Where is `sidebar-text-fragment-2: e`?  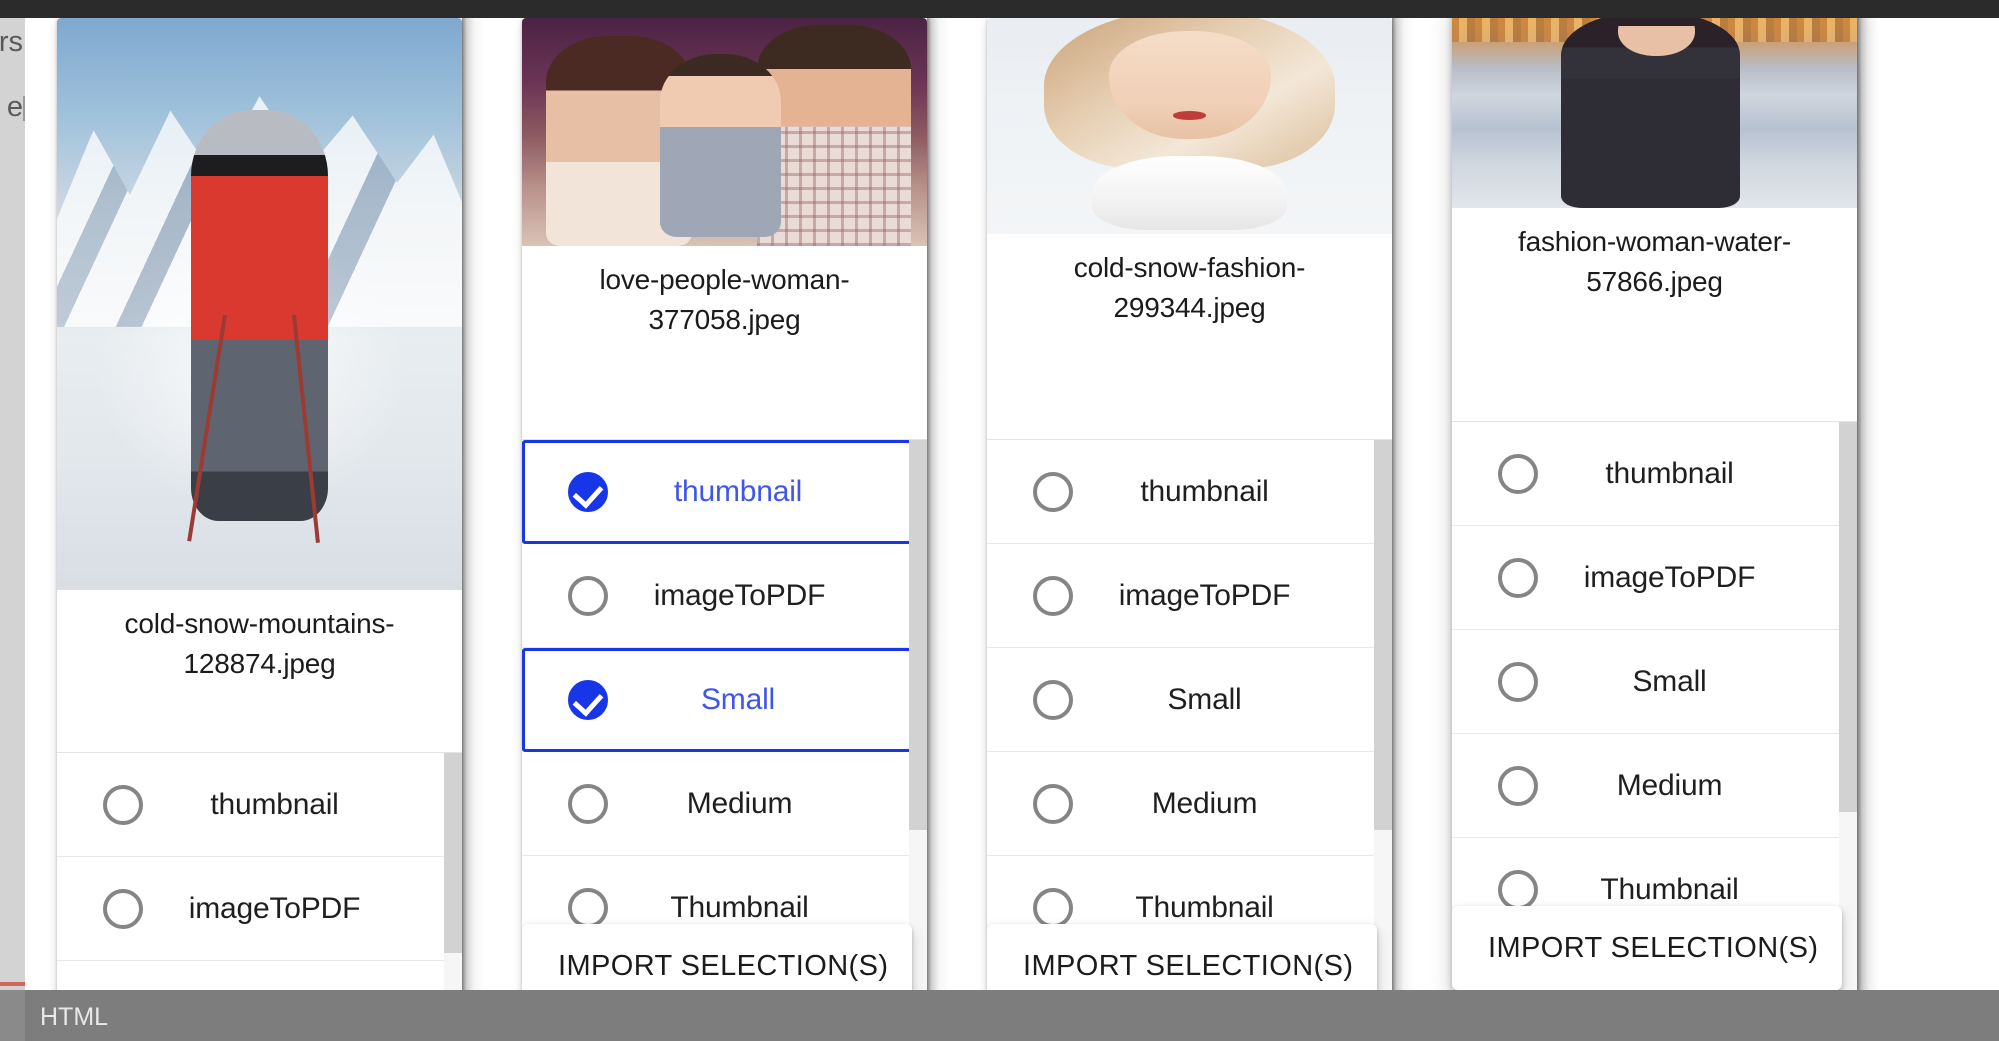 sidebar-text-fragment-2: e is located at coordinates (14, 107).